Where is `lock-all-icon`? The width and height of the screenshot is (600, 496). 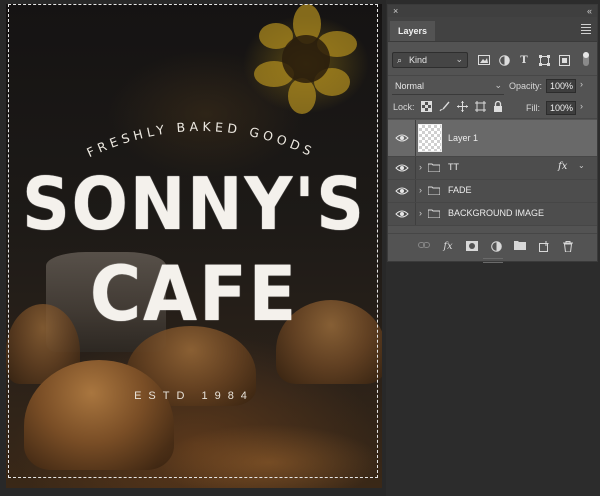
lock-all-icon is located at coordinates (498, 106).